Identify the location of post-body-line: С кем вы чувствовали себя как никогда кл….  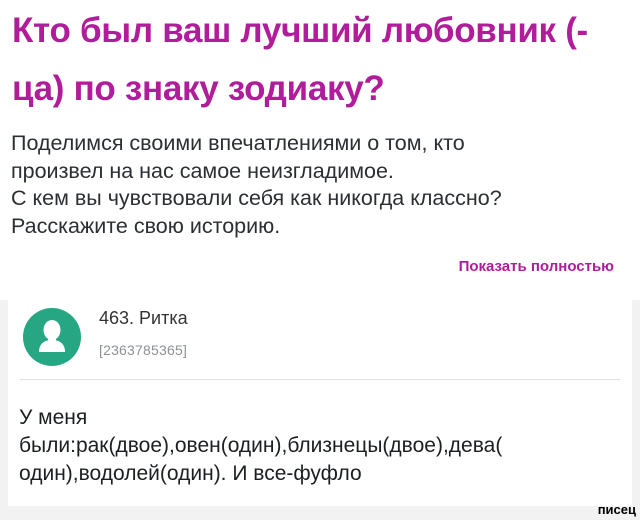
(256, 198).